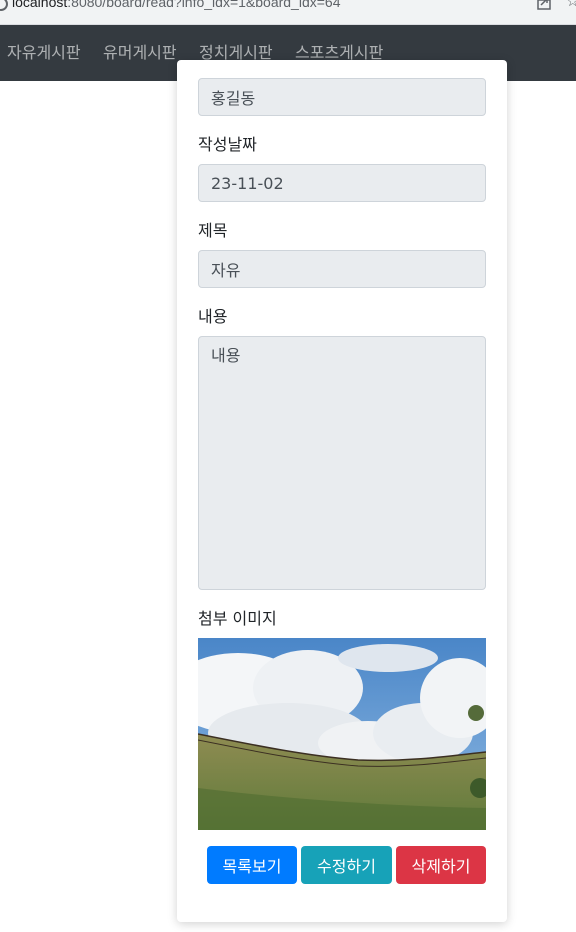 The height and width of the screenshot is (932, 576). I want to click on writer-field, so click(342, 97).